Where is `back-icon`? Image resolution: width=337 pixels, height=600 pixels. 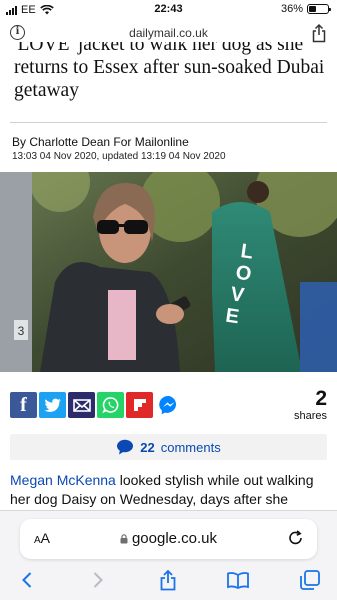 back-icon is located at coordinates (27, 580).